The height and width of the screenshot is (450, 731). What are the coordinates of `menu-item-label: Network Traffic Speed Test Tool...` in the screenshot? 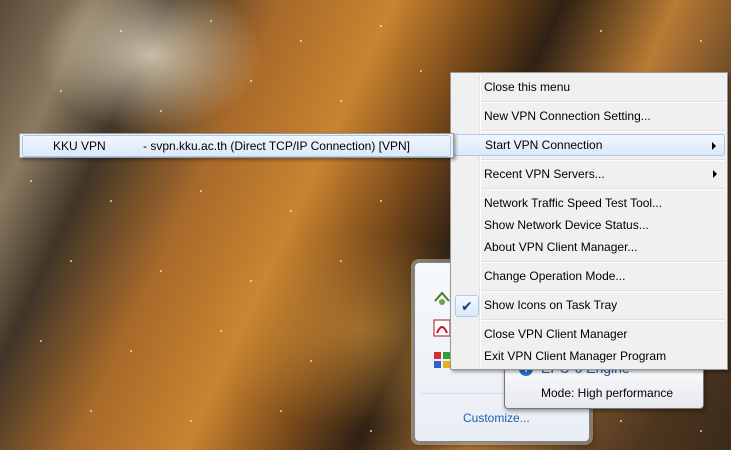 It's located at (573, 203).